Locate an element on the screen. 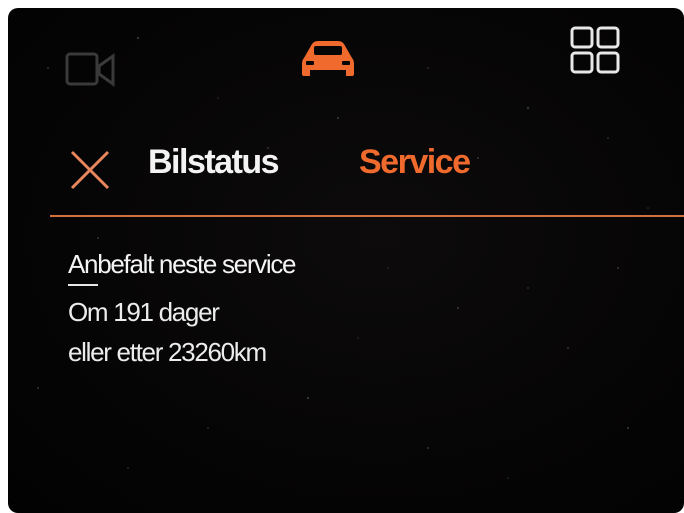 This screenshot has height=513, width=684. camera-icon is located at coordinates (93, 70).